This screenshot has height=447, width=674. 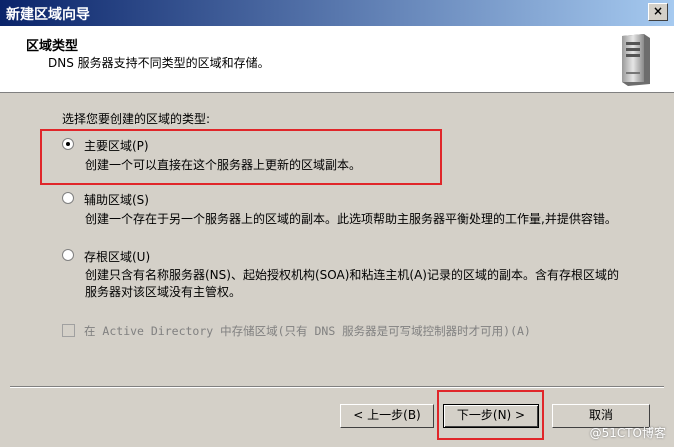 I want to click on prompt-text: 选择您要创建的区域的类型:, so click(x=136, y=119).